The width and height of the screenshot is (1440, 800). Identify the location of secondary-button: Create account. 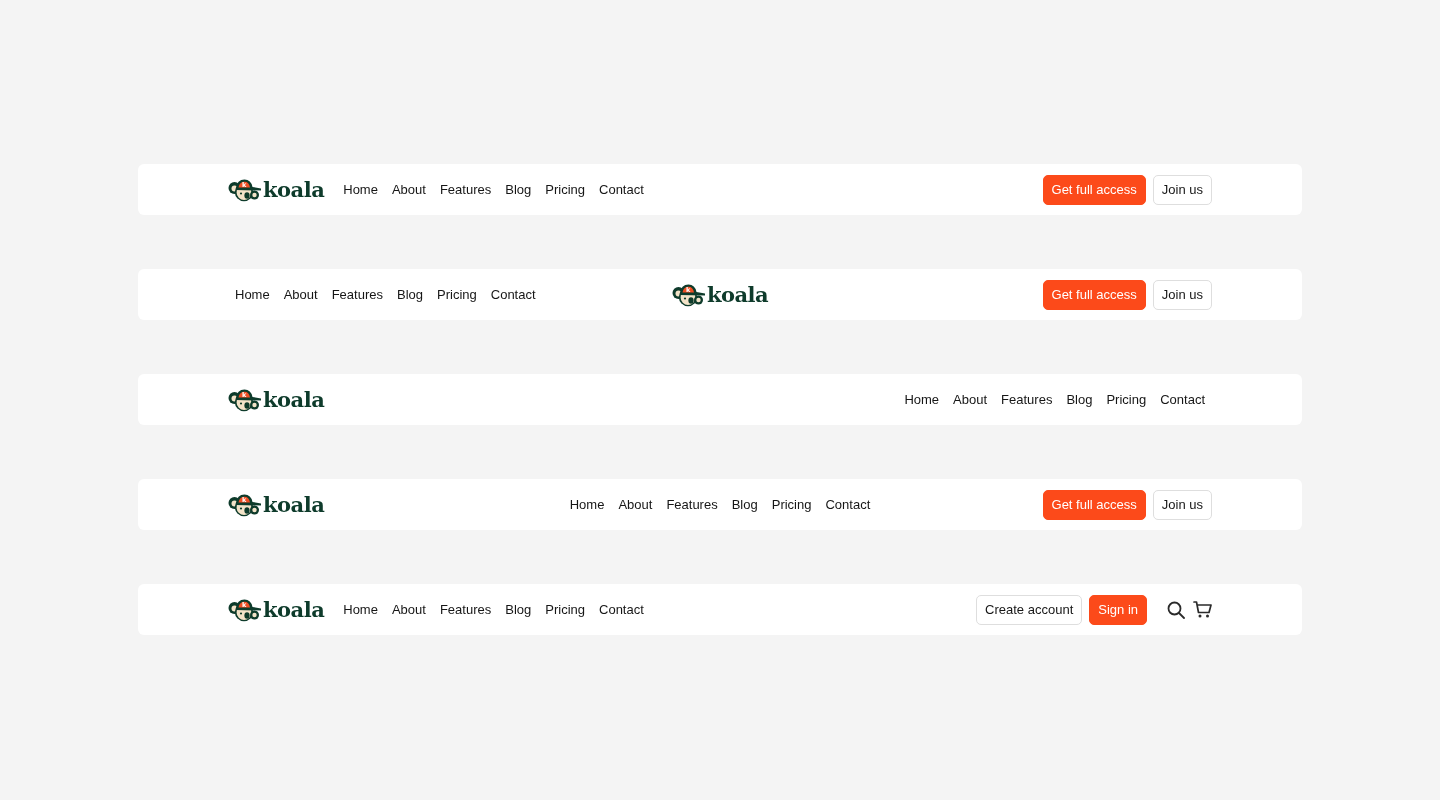
(1029, 609).